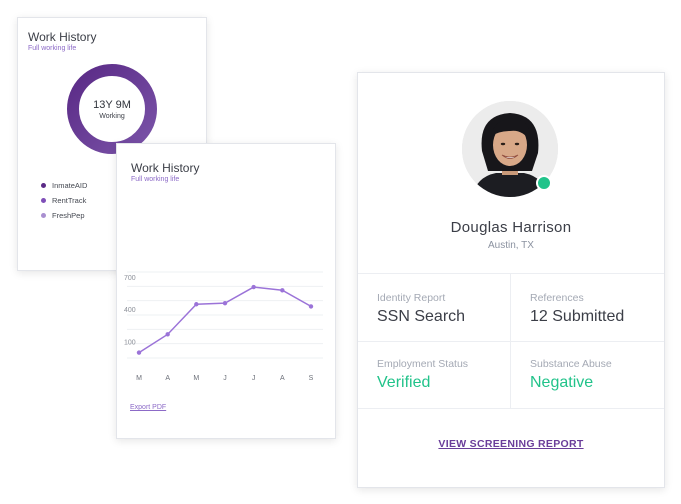  I want to click on detail-substance-abuse: Substance Abuse Negative, so click(605, 375).